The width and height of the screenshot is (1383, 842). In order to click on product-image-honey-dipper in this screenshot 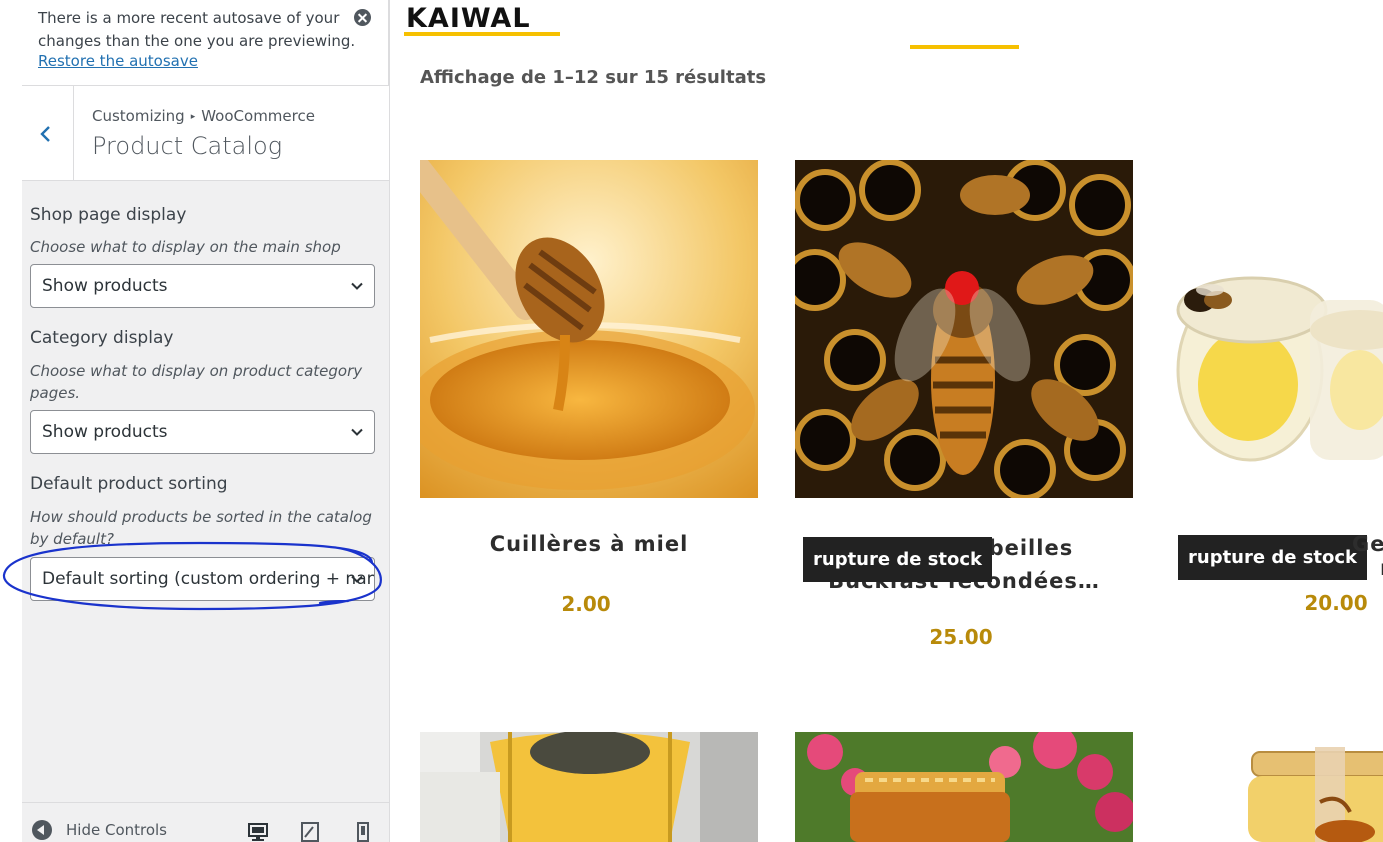, I will do `click(589, 329)`.